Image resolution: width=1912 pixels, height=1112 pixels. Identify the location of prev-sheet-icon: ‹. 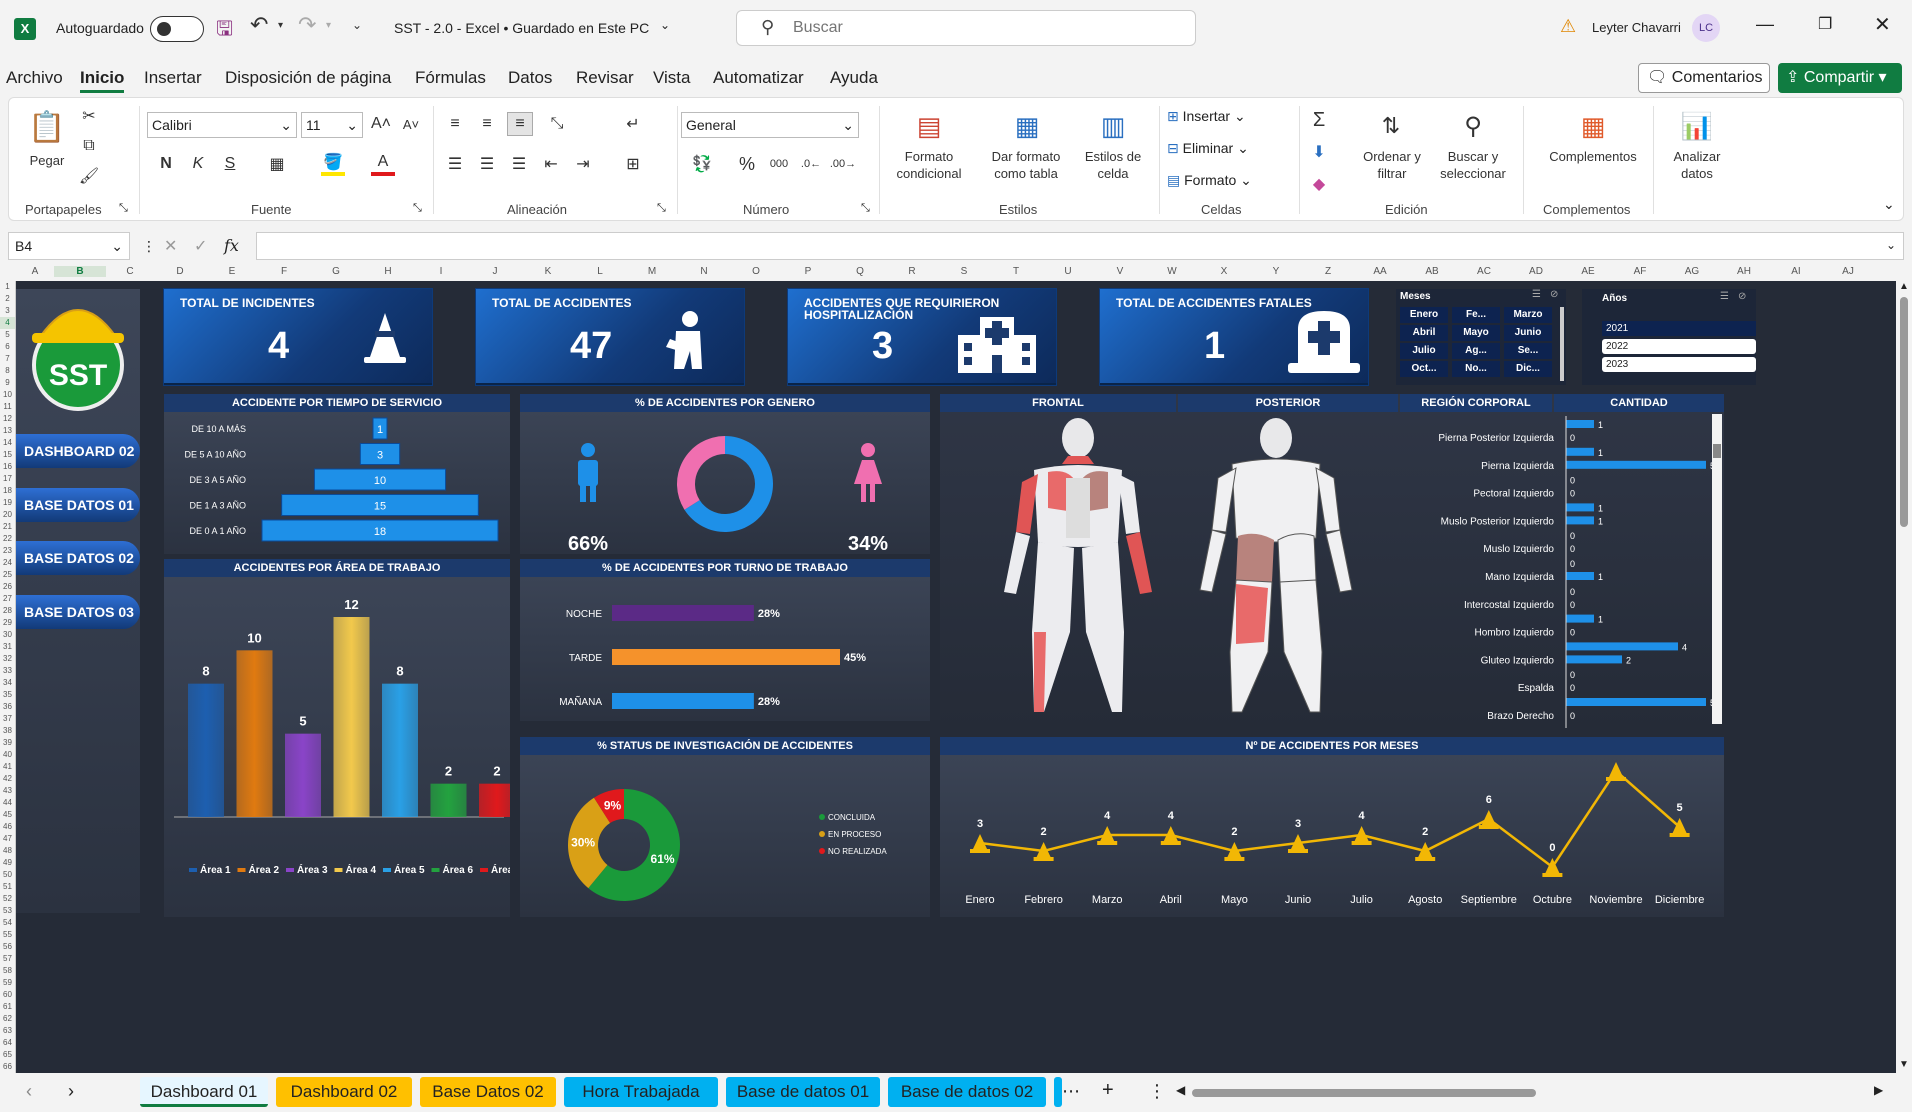
(29, 1091).